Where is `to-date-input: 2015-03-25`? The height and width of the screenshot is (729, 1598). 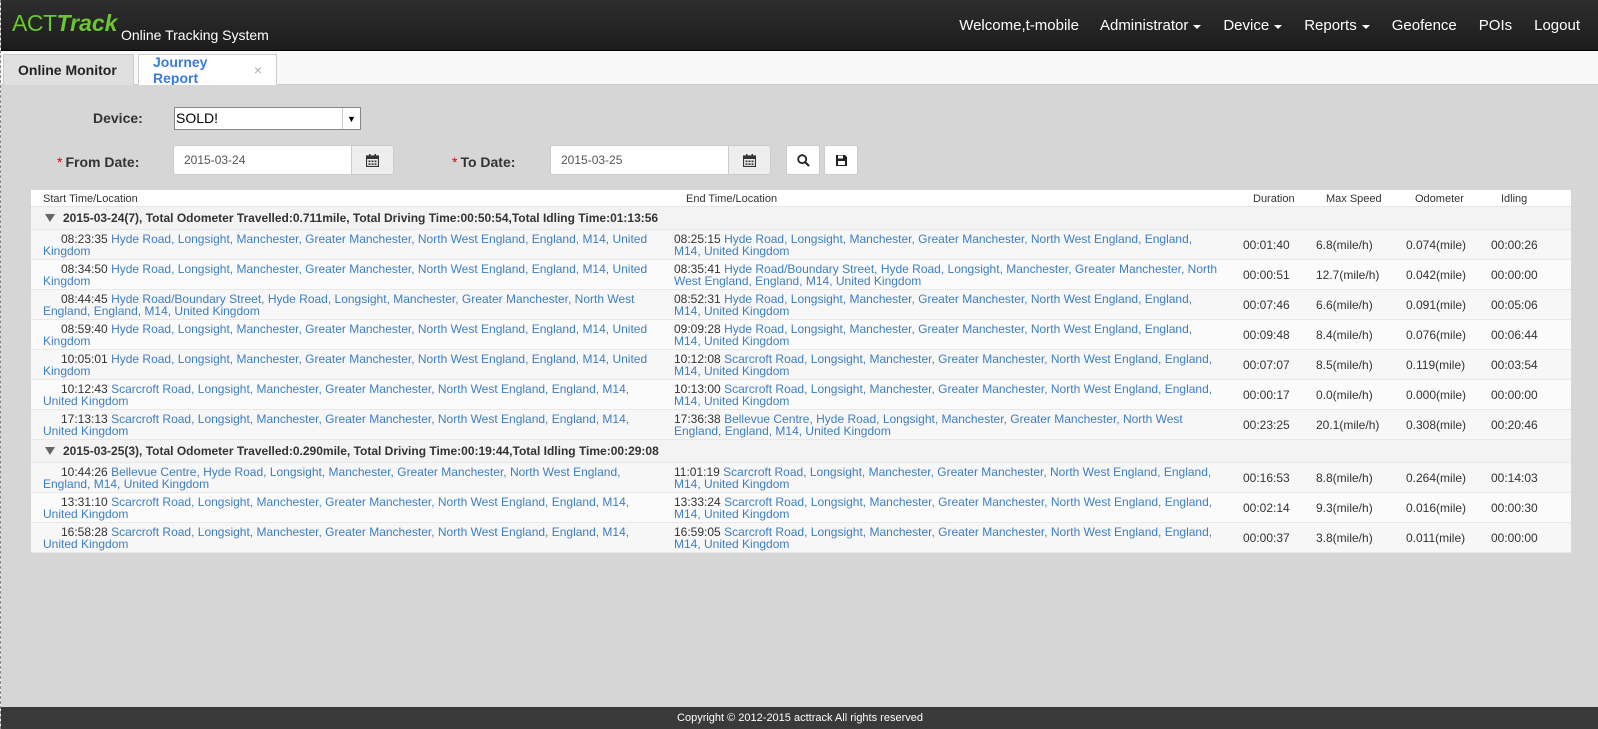
to-date-input: 2015-03-25 is located at coordinates (639, 160).